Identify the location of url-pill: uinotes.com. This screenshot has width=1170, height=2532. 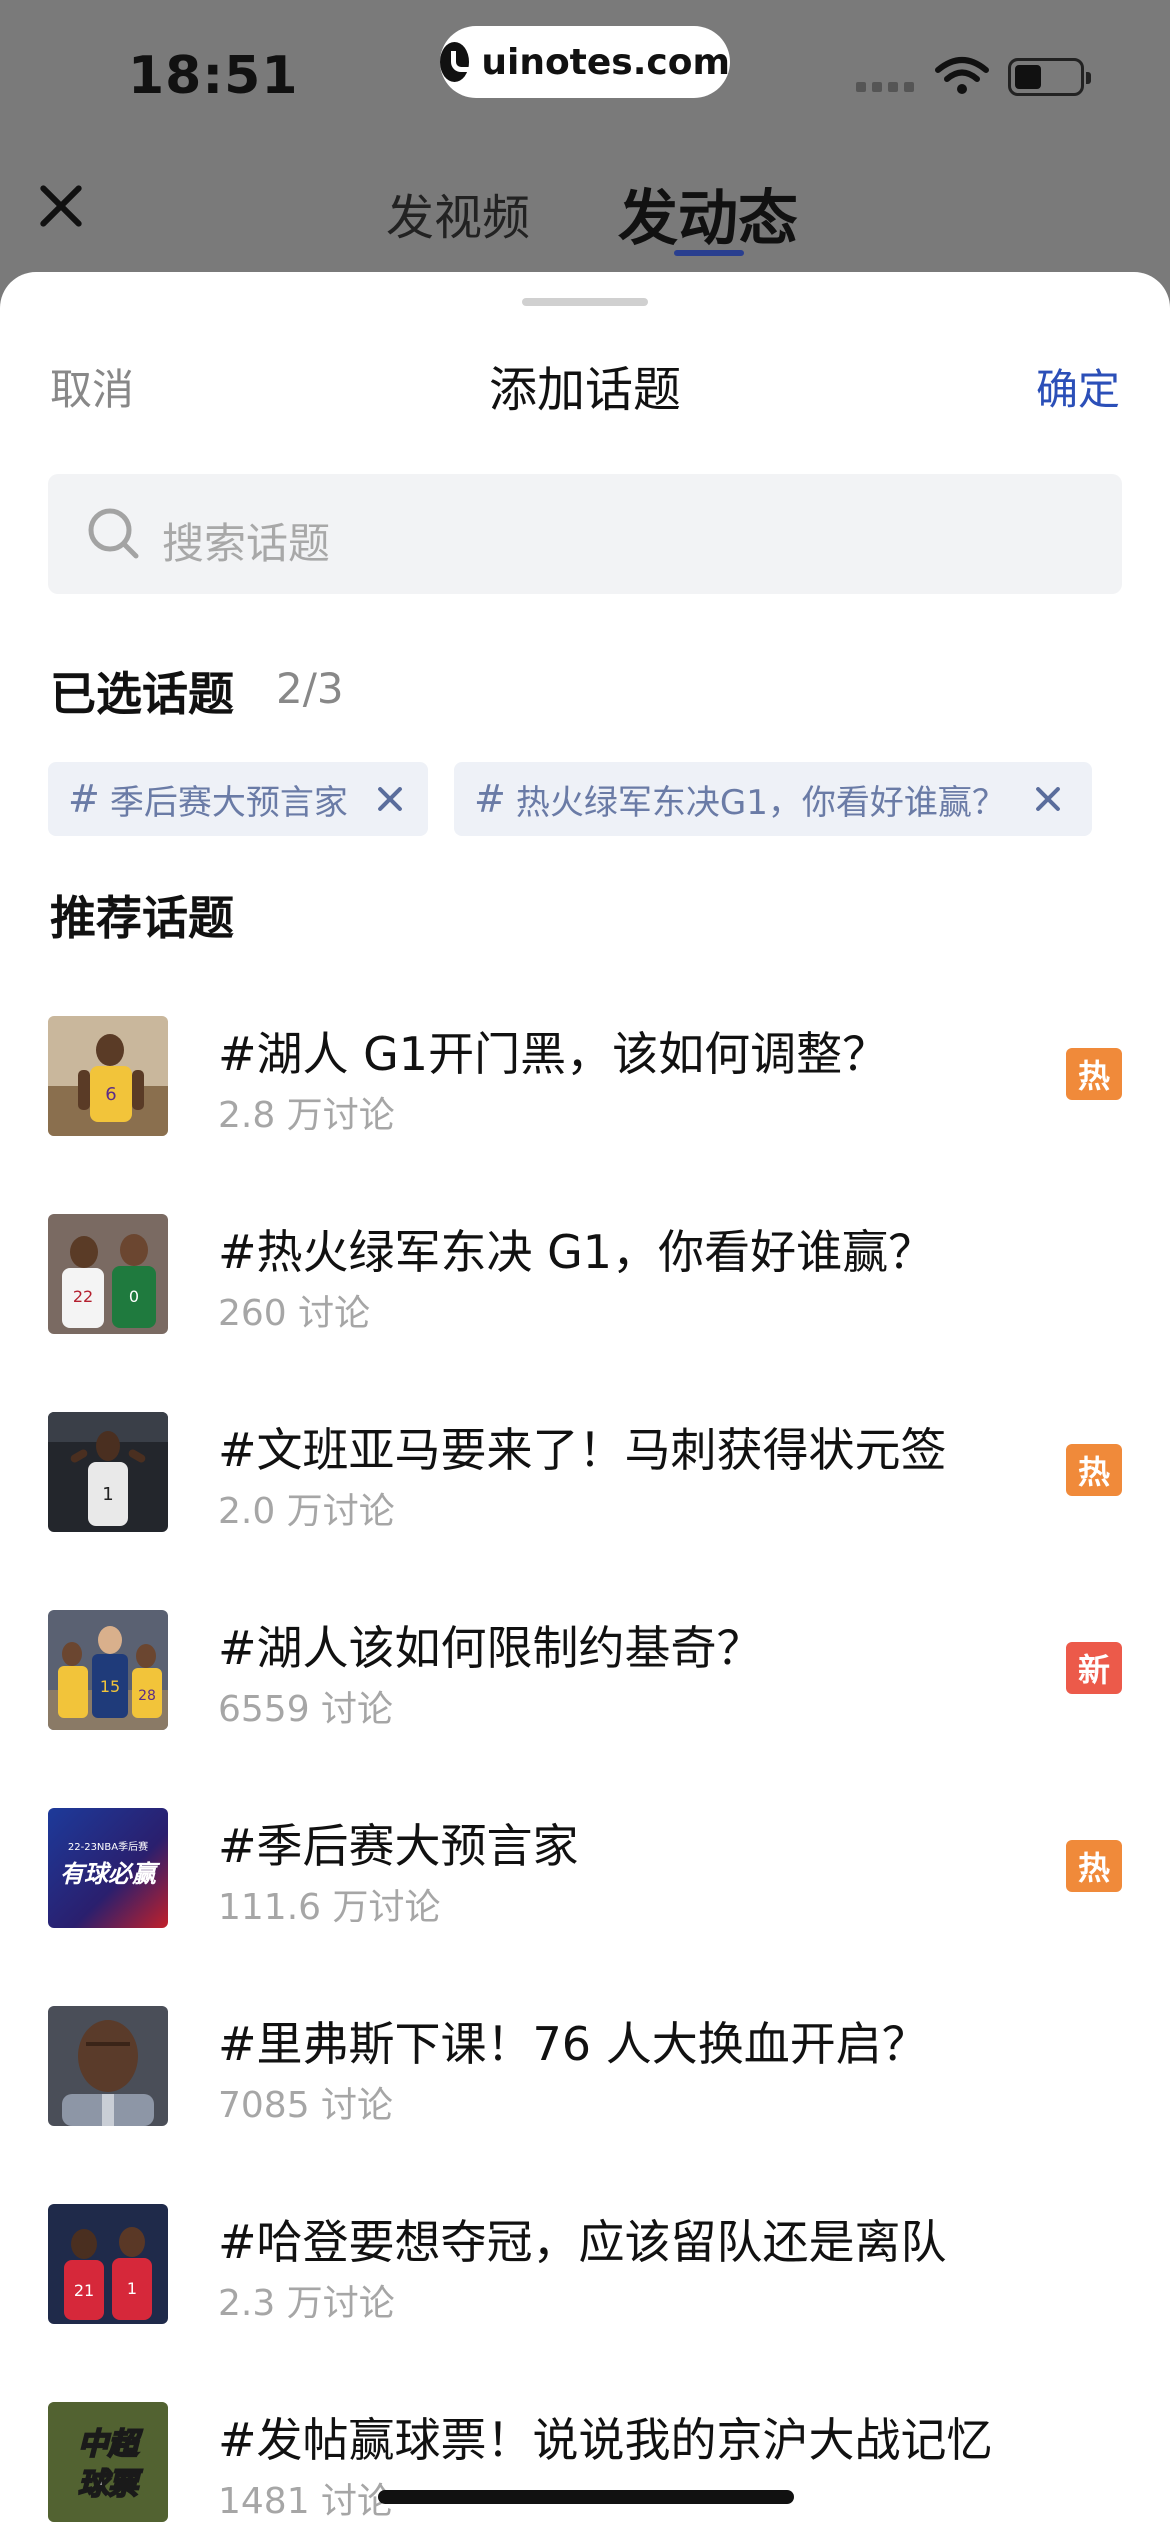
(585, 62).